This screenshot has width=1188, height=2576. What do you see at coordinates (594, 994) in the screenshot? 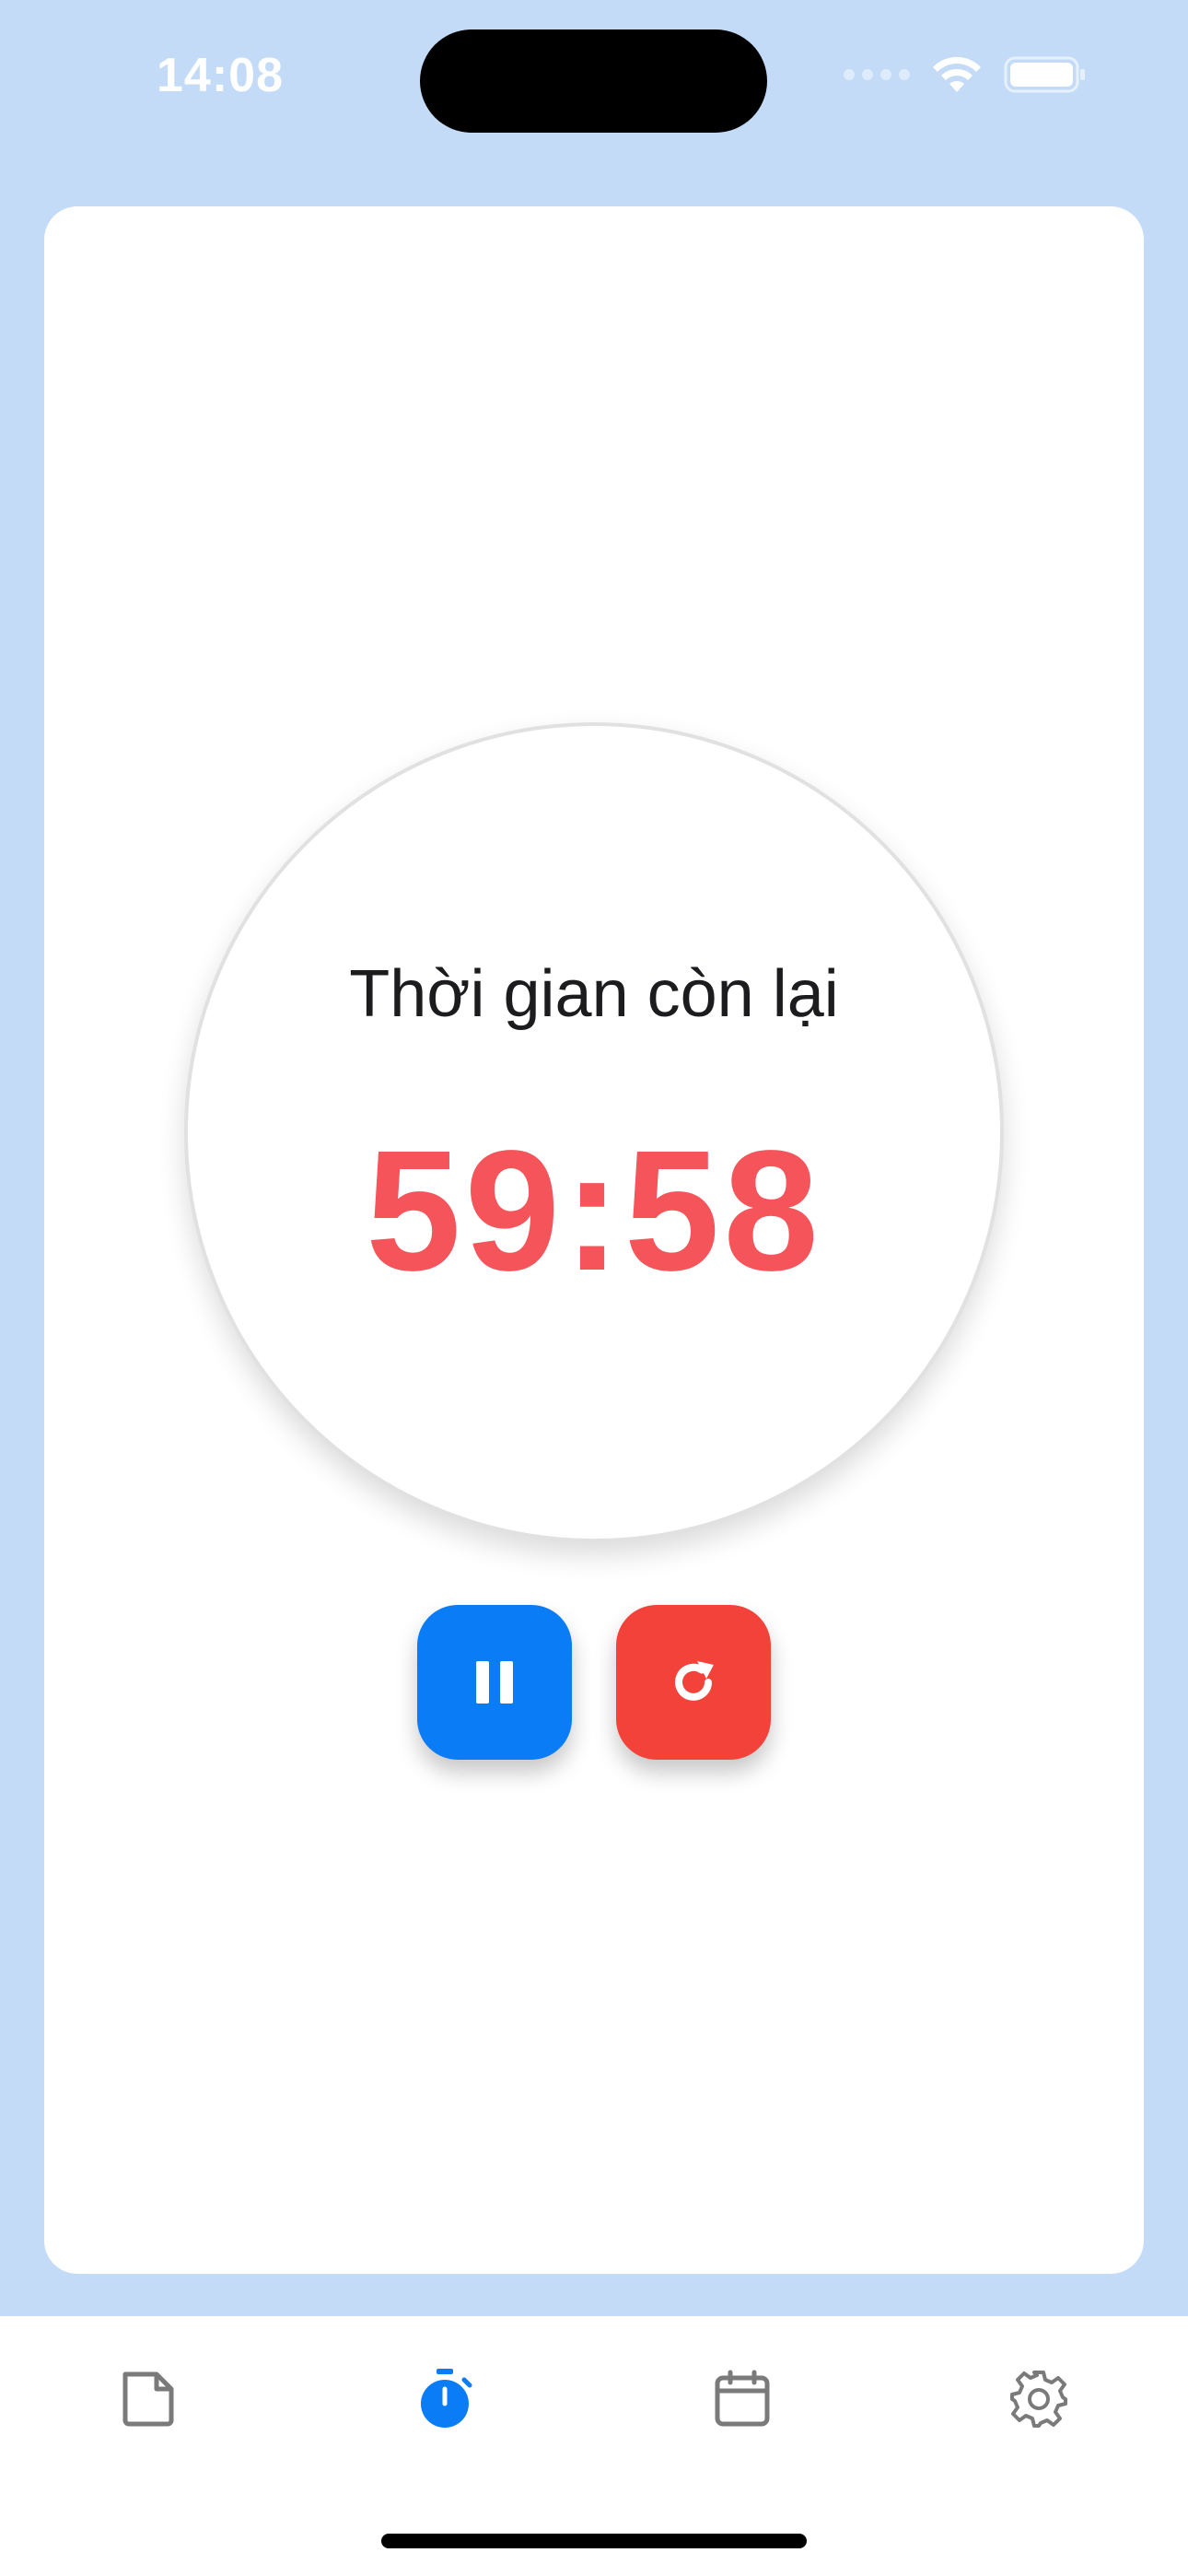
I see `timer-label: Thời gian còn lại` at bounding box center [594, 994].